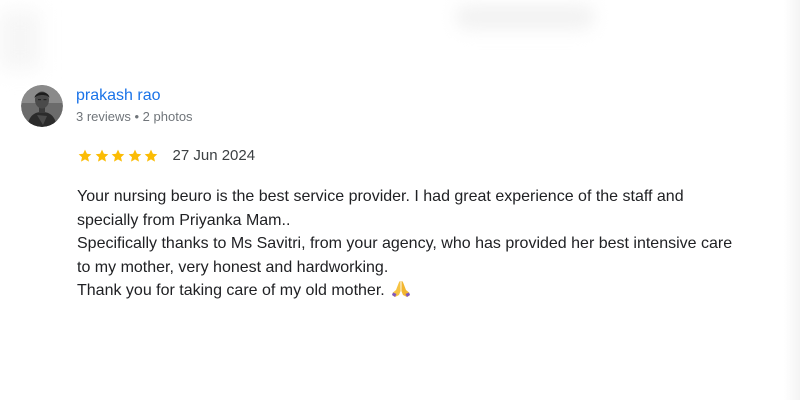  Describe the element at coordinates (42, 106) in the screenshot. I see `user-photo-avatar` at that location.